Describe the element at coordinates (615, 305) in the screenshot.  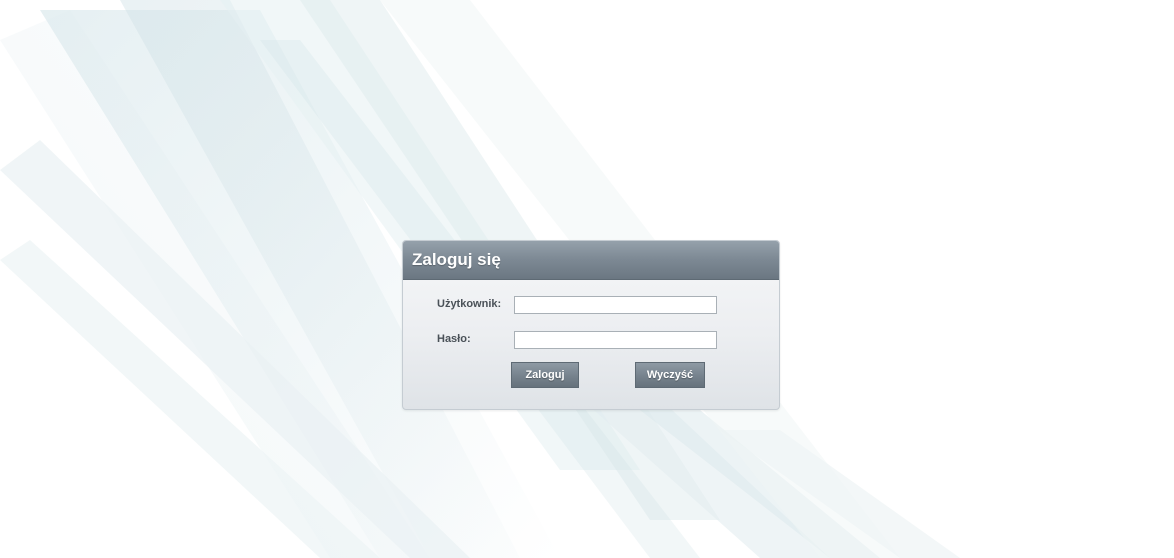
I see `username-input` at that location.